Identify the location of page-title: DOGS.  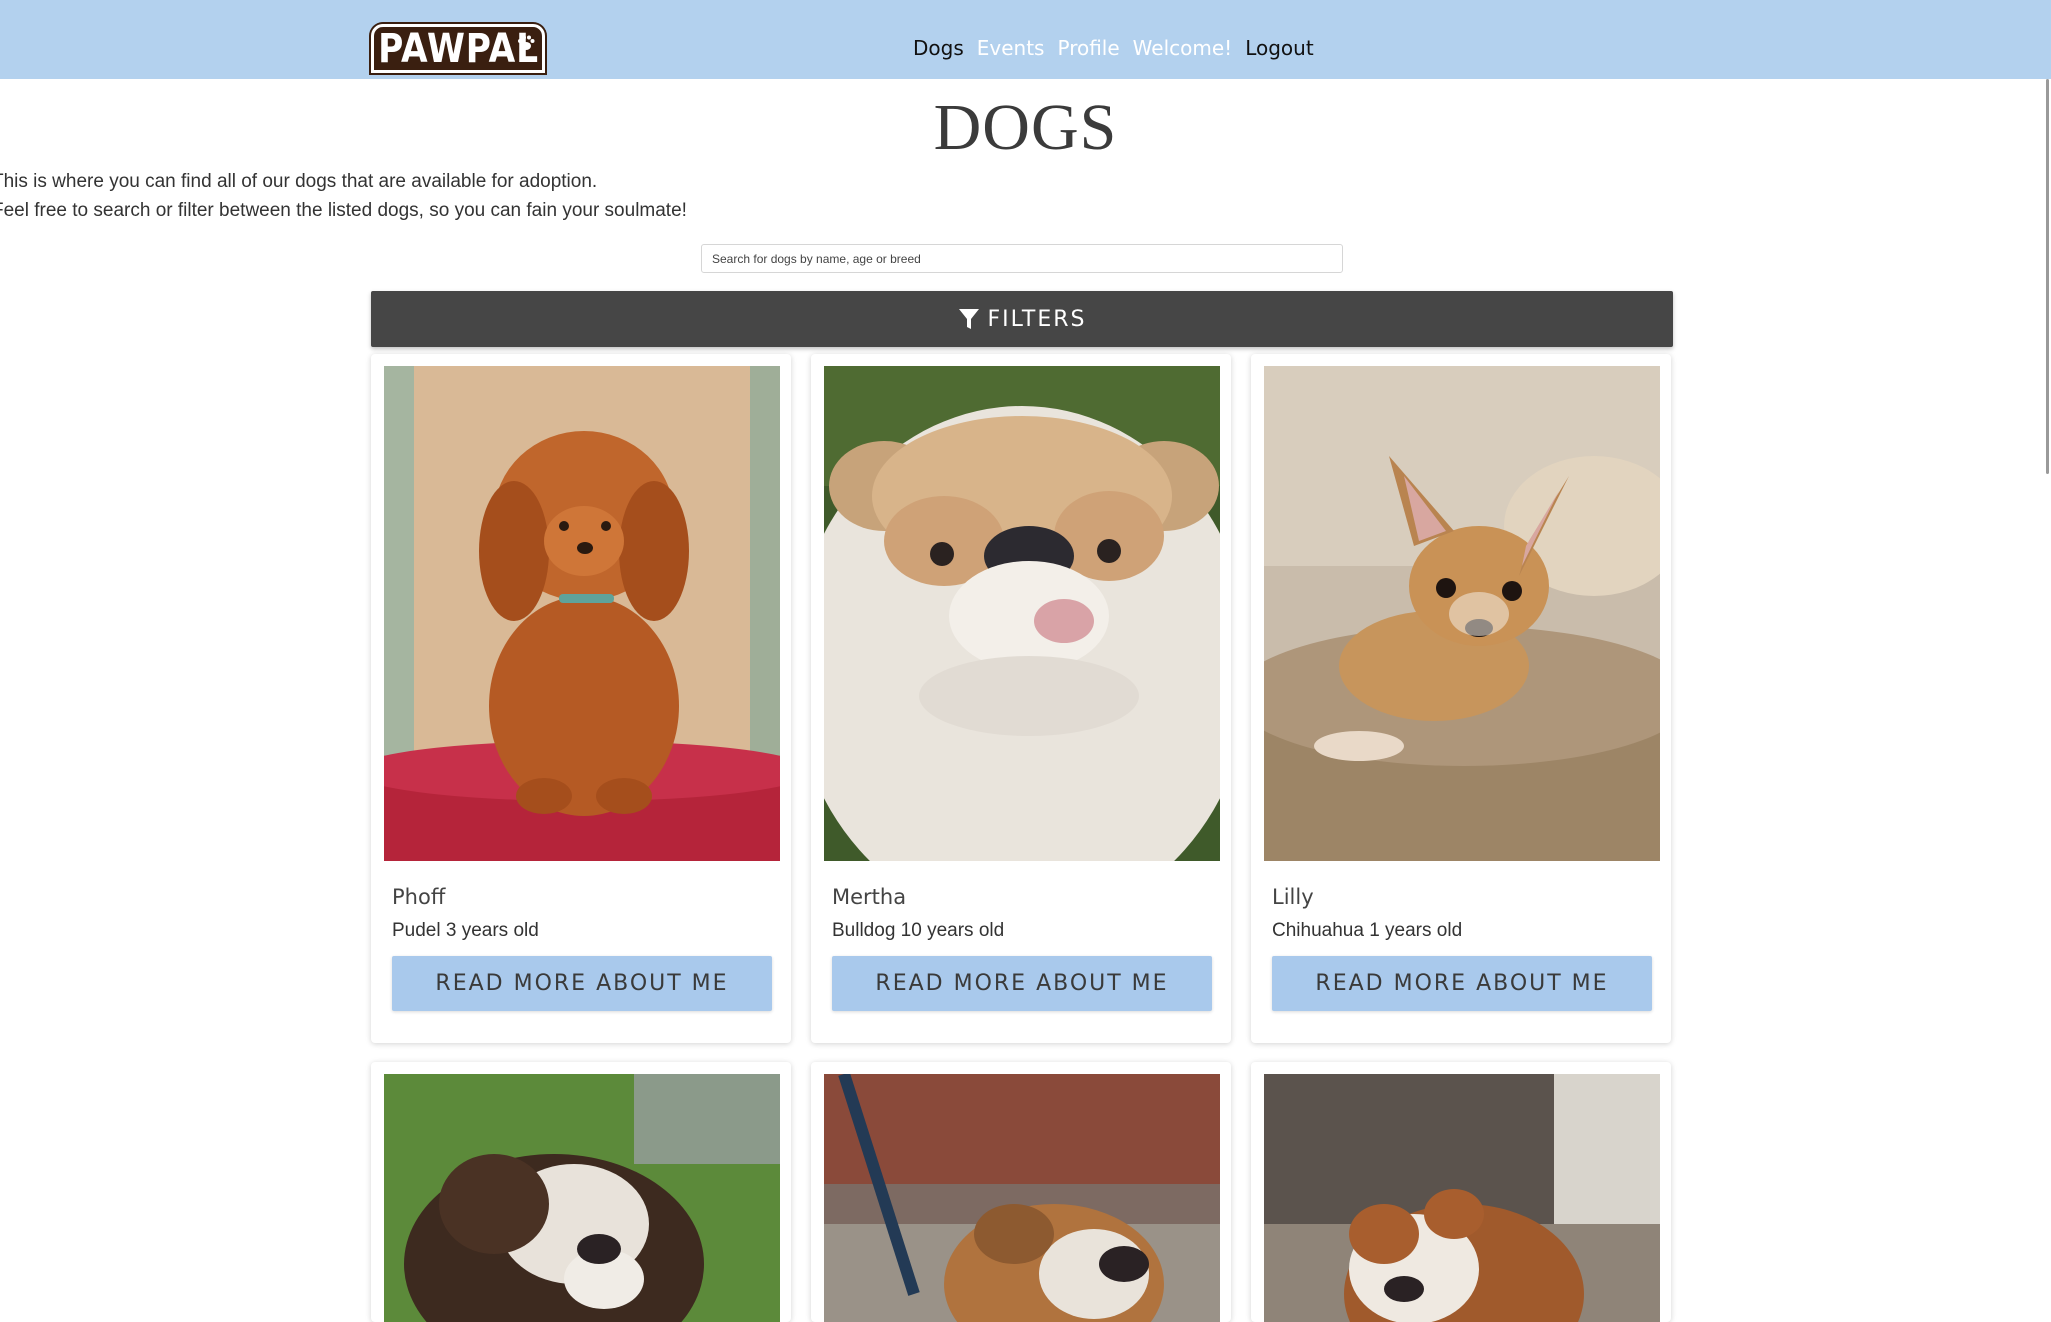
(1025, 127).